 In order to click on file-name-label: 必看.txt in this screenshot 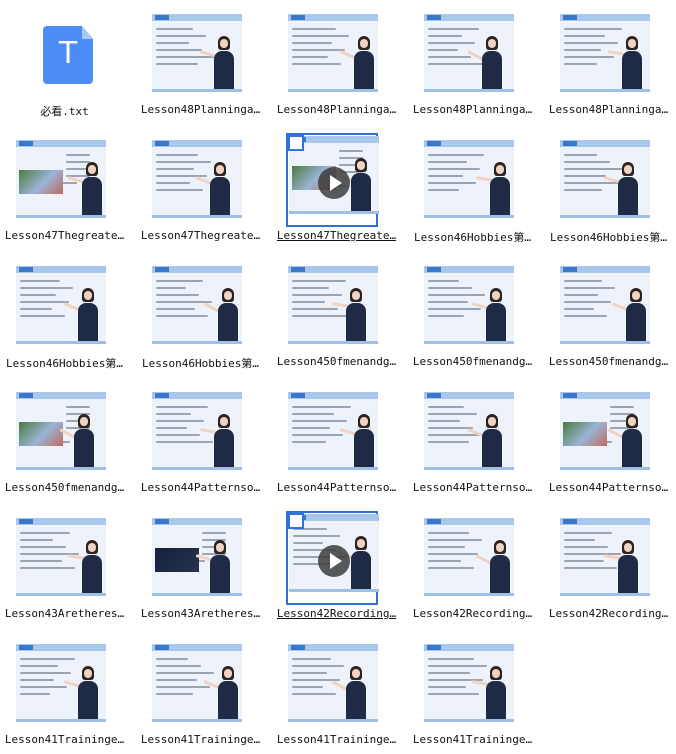, I will do `click(64, 111)`.